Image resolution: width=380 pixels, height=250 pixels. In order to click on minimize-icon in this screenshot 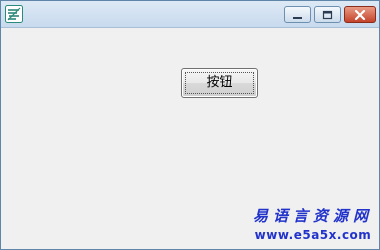, I will do `click(297, 14)`.